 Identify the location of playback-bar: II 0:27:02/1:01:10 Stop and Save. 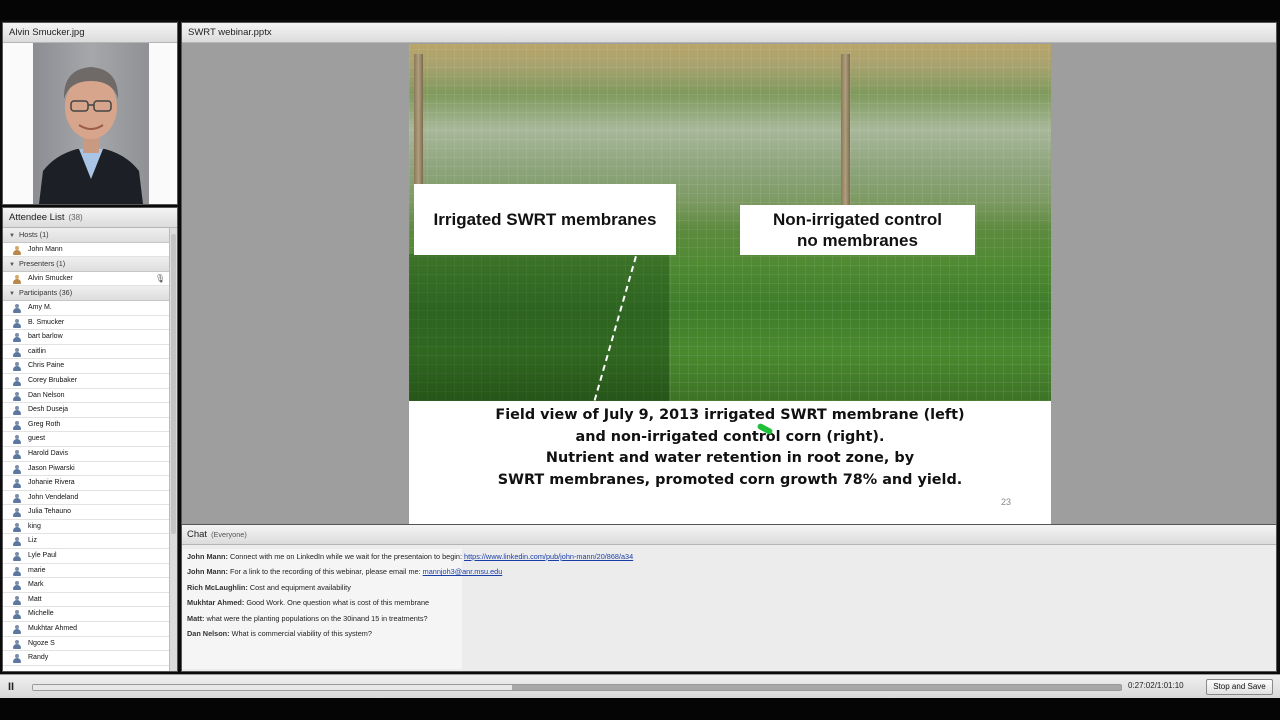
(640, 686).